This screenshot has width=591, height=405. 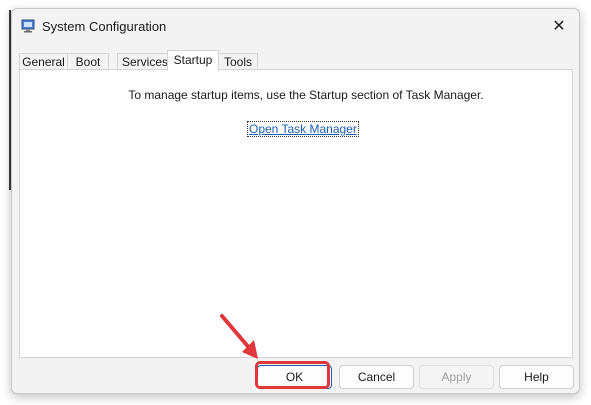 What do you see at coordinates (43, 61) in the screenshot?
I see `tab-general: General` at bounding box center [43, 61].